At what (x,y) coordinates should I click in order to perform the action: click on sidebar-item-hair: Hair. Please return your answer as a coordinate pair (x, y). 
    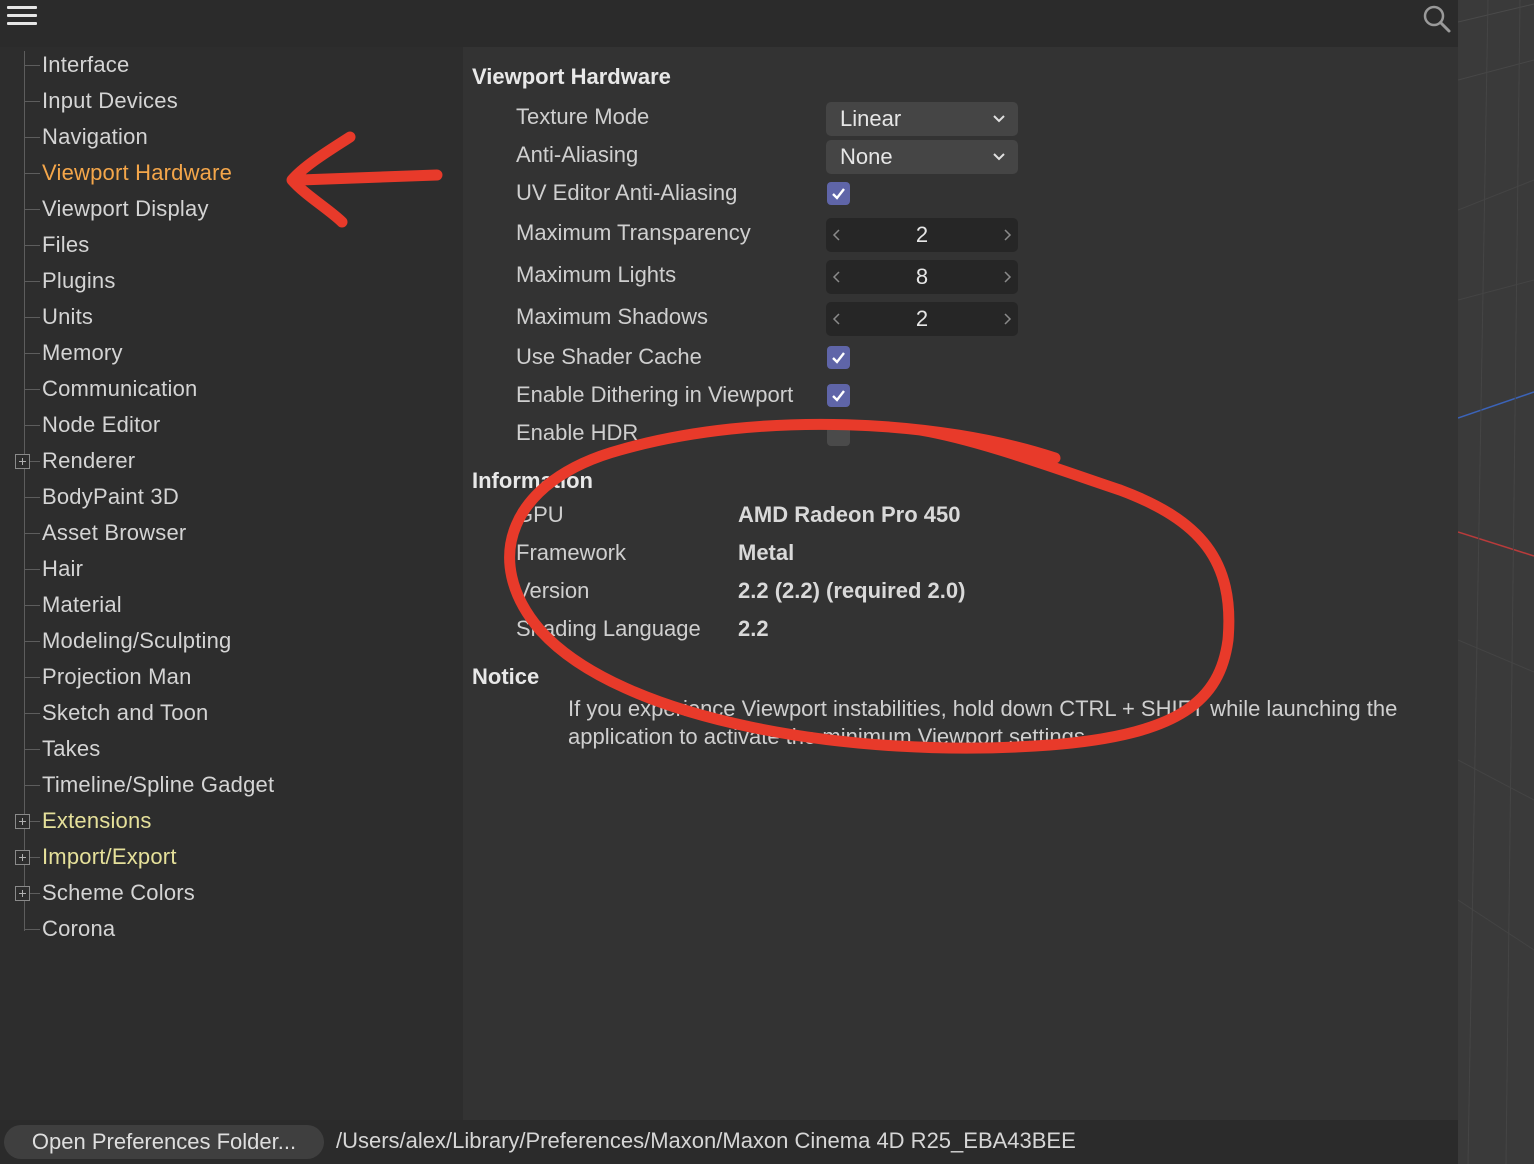
    Looking at the image, I should click on (53, 569).